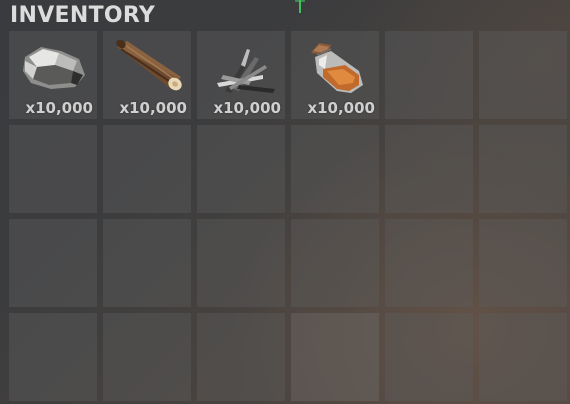 The image size is (570, 404). I want to click on inventory-slot-1: x10,000, so click(53, 75).